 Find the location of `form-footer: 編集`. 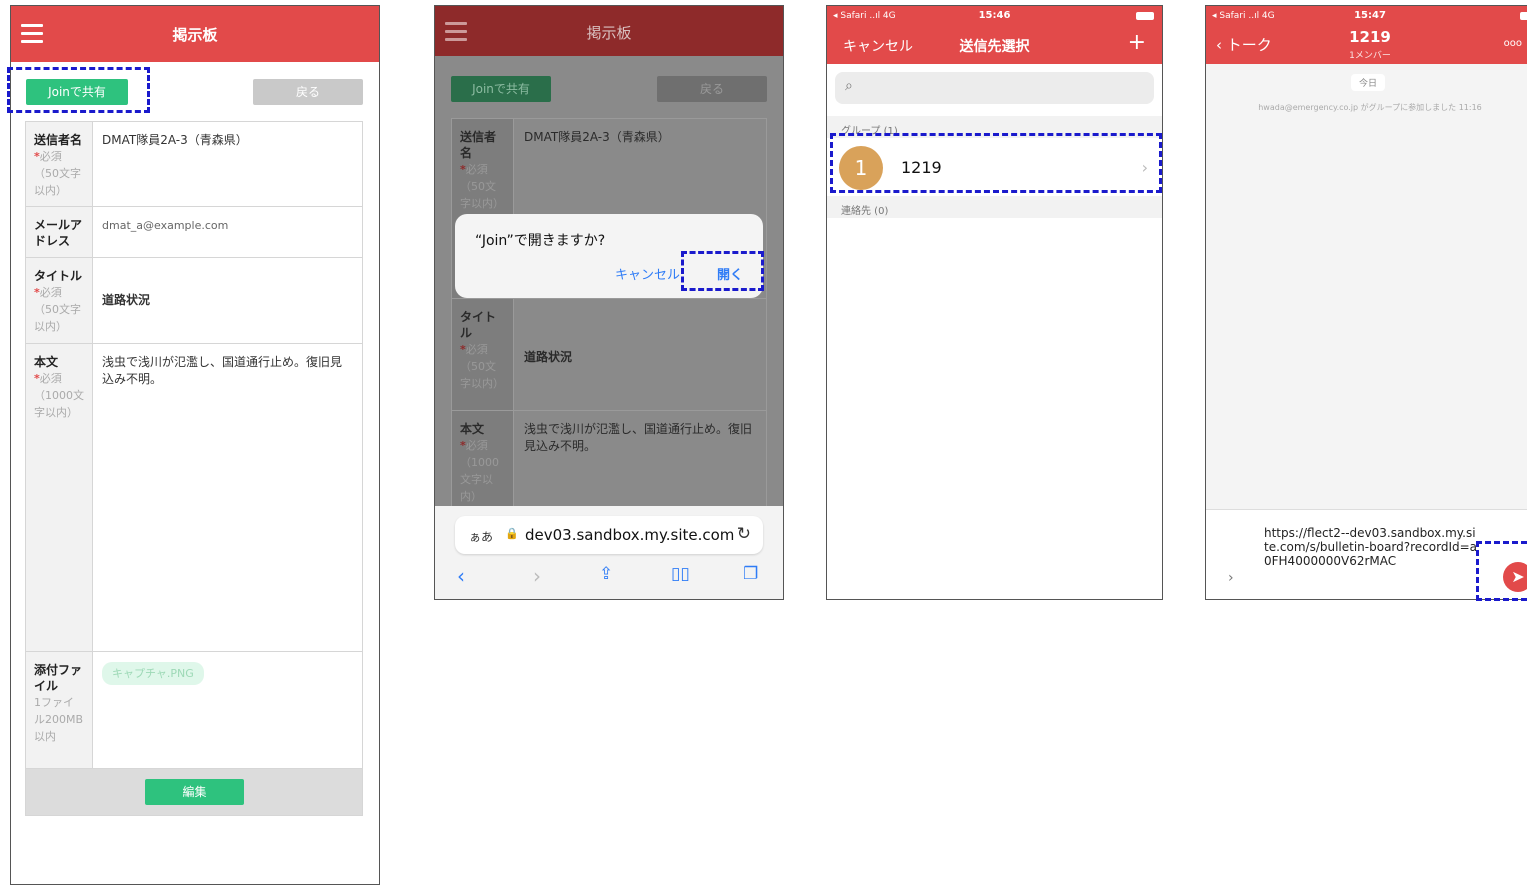

form-footer: 編集 is located at coordinates (194, 792).